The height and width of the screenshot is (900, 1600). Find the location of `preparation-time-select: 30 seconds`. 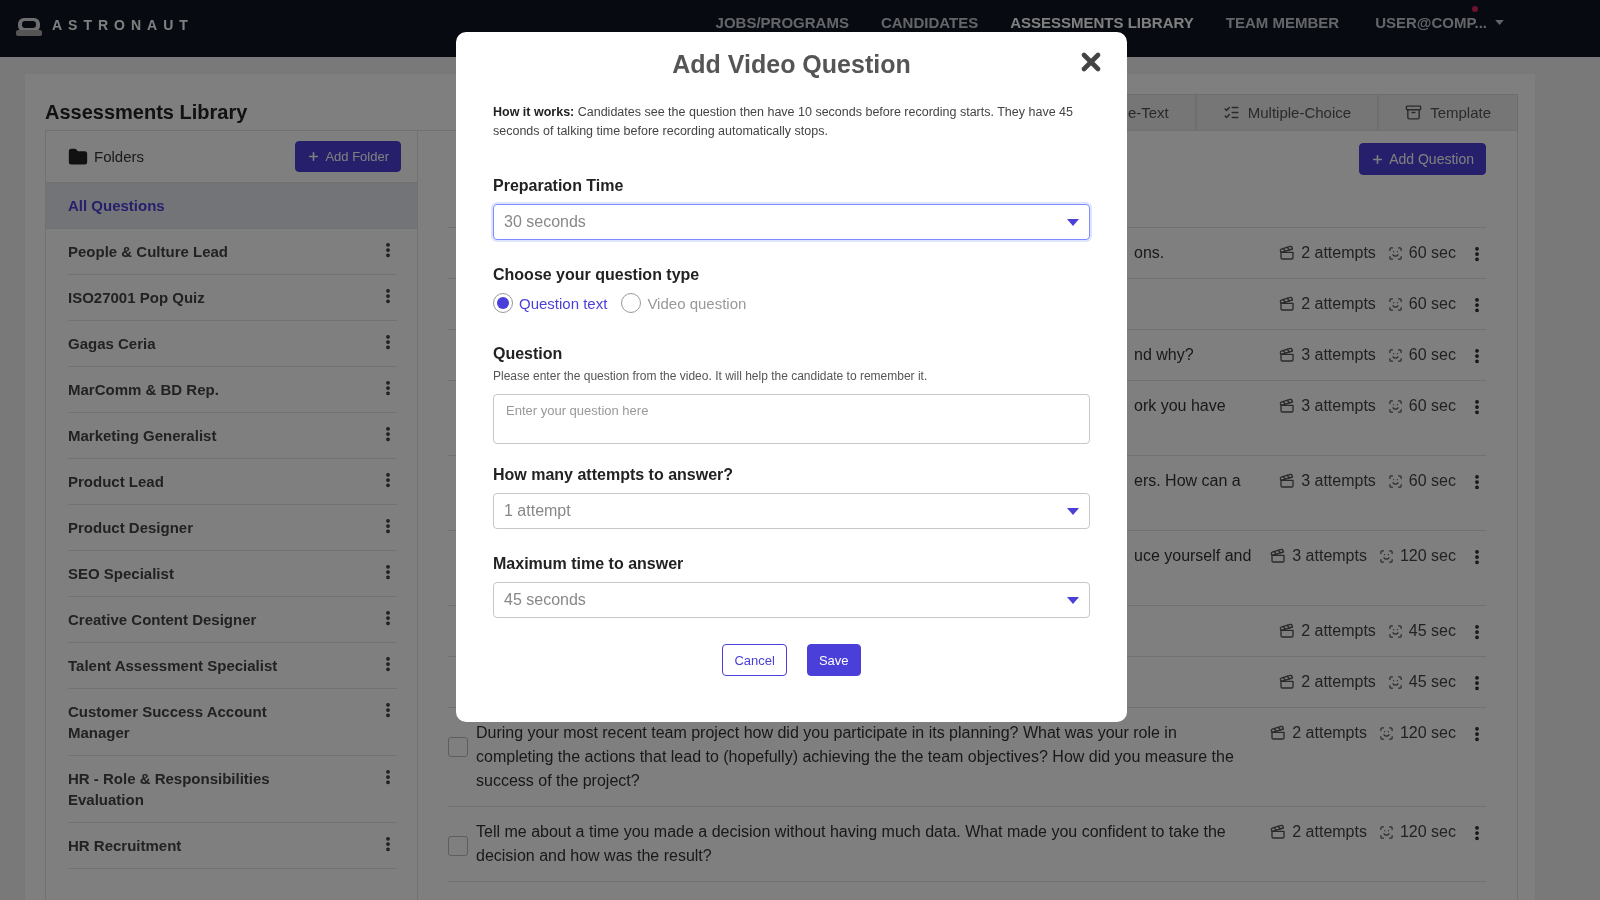

preparation-time-select: 30 seconds is located at coordinates (791, 222).